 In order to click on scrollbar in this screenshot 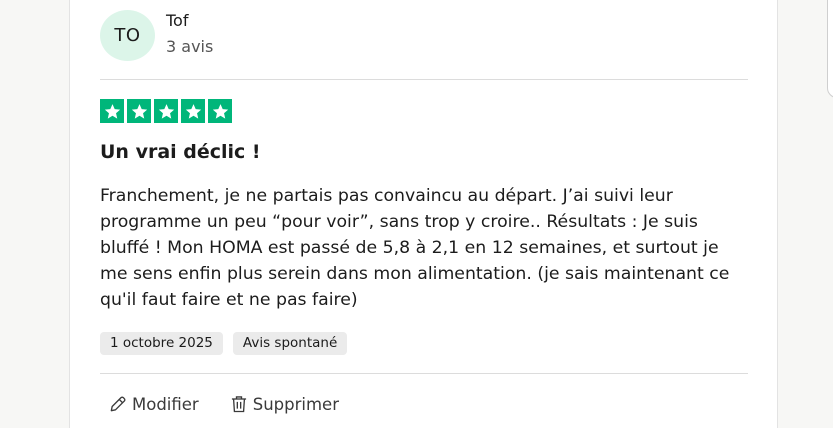, I will do `click(830, 49)`.